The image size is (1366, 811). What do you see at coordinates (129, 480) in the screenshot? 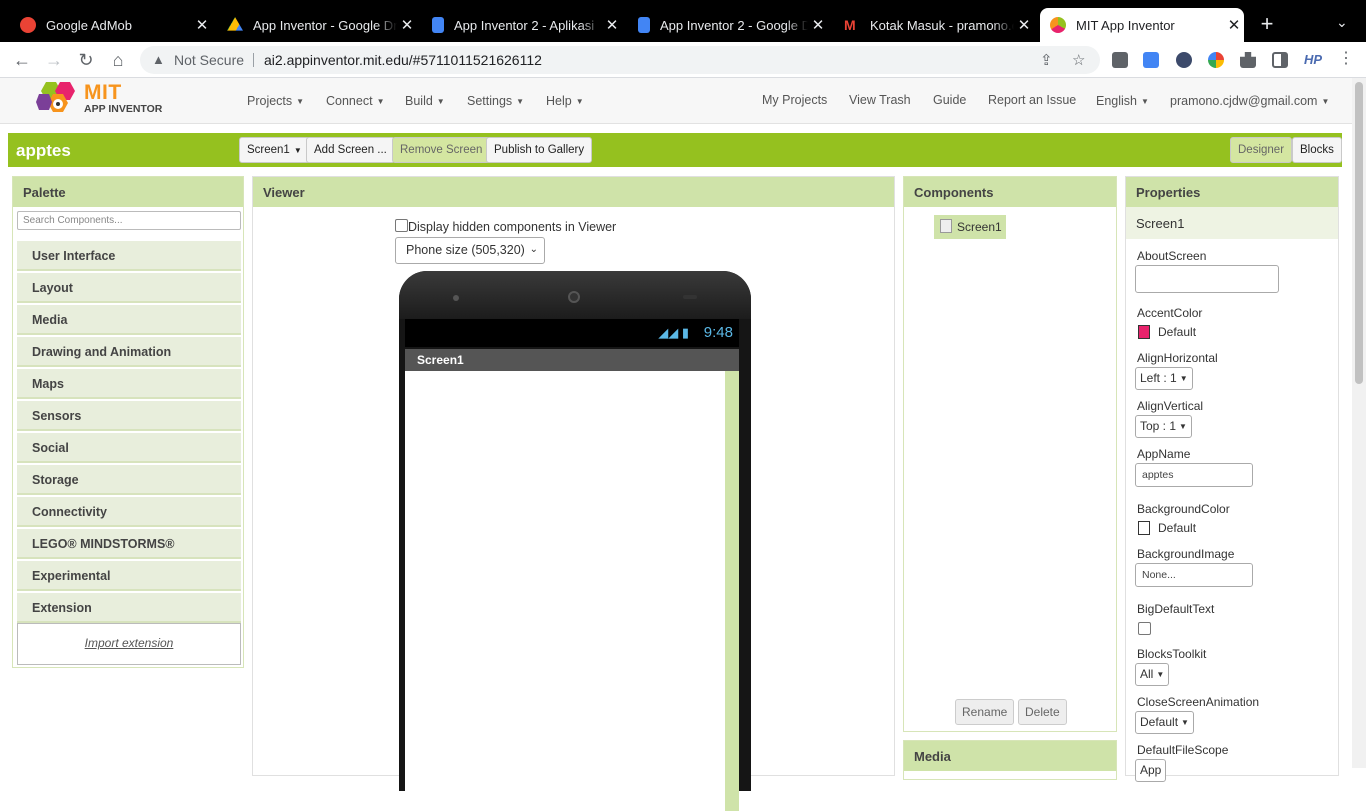
I see `palette-category: Storage` at bounding box center [129, 480].